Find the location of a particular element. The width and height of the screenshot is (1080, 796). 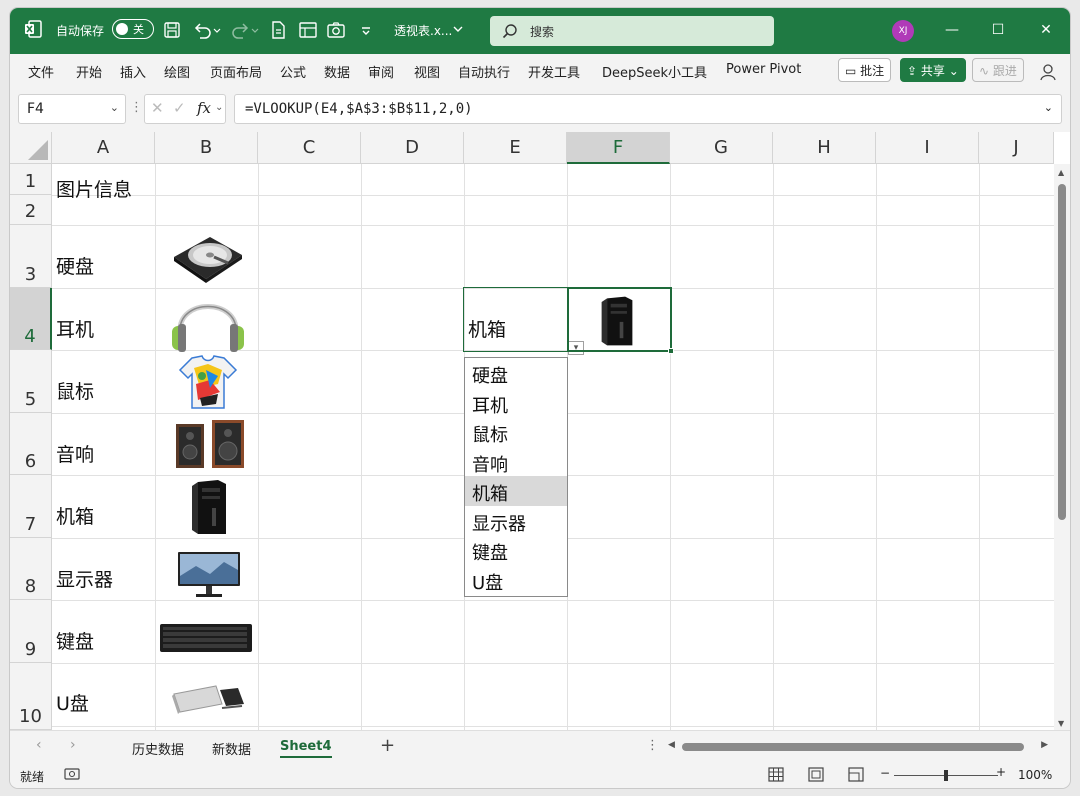

minimize-icon: — is located at coordinates (952, 30).